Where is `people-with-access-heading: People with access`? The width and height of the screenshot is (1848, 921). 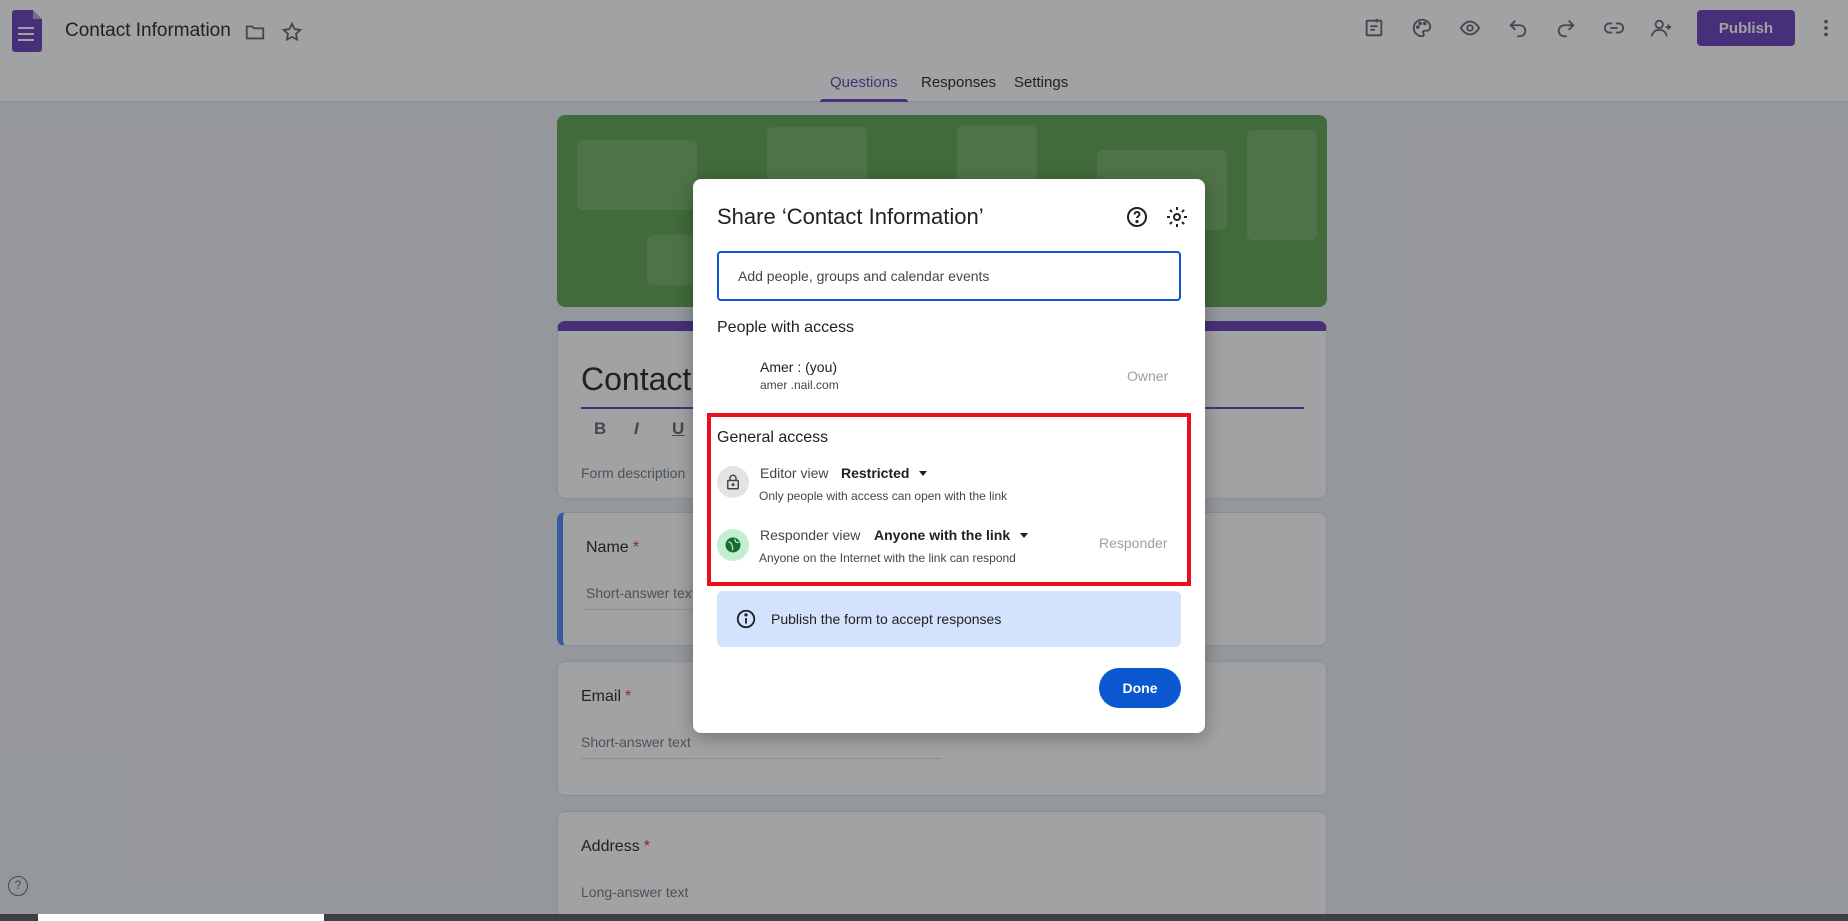 people-with-access-heading: People with access is located at coordinates (785, 327).